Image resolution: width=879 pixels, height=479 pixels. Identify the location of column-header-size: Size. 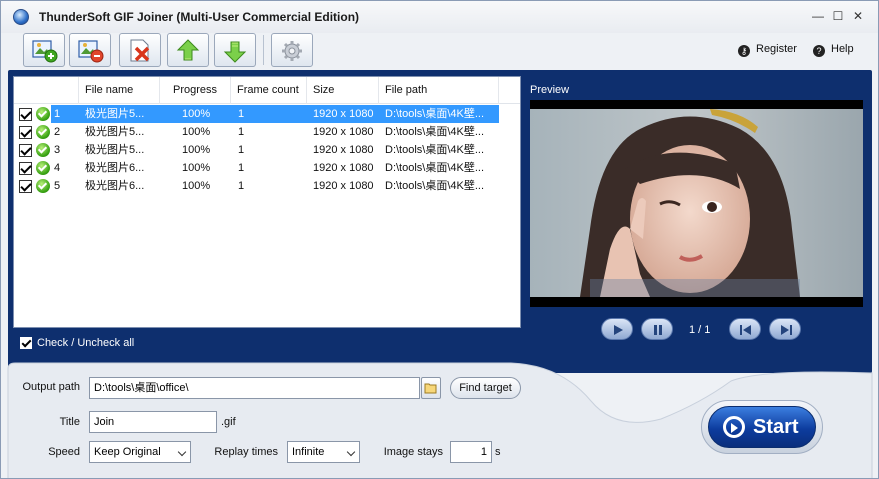
(343, 90).